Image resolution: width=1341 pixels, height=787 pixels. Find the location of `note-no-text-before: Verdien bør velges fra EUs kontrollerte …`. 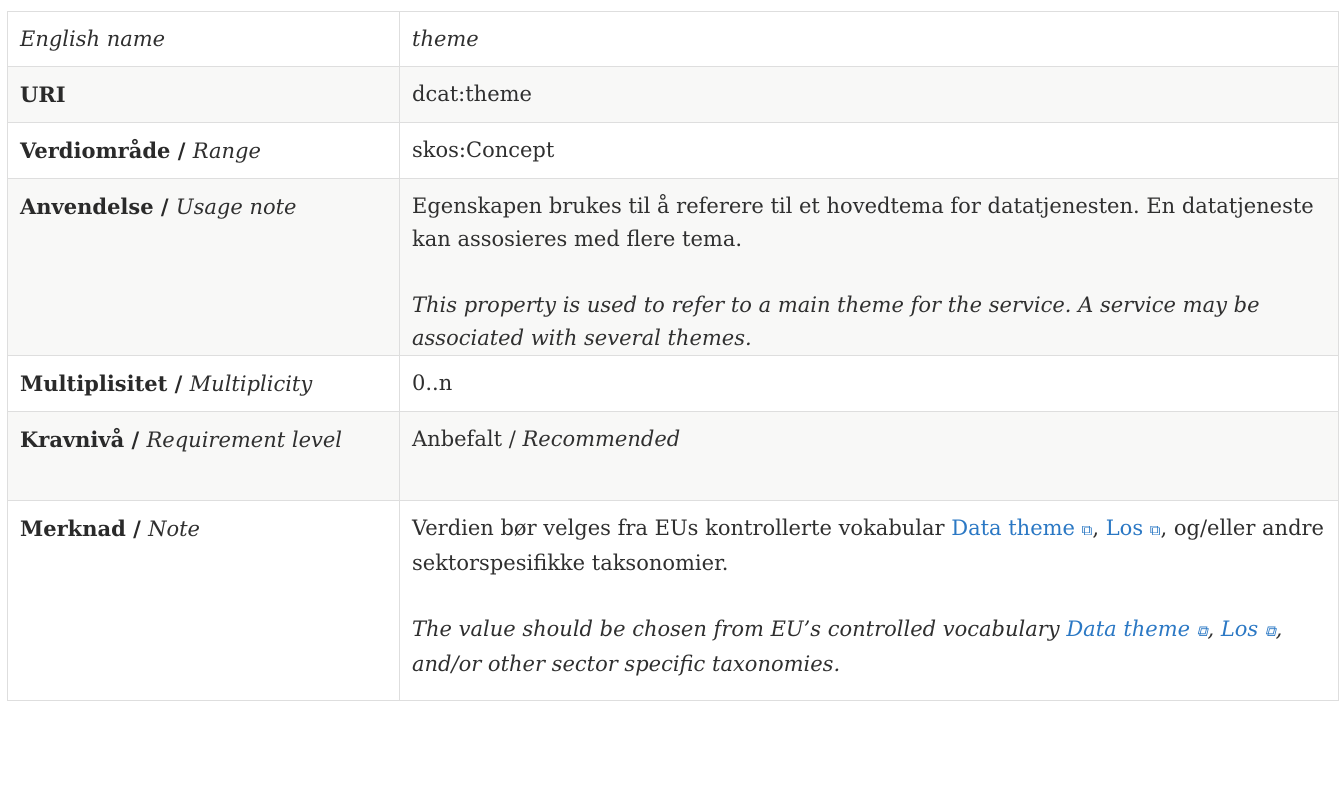

note-no-text-before: Verdien bør velges fra EUs kontrollerte … is located at coordinates (682, 528).